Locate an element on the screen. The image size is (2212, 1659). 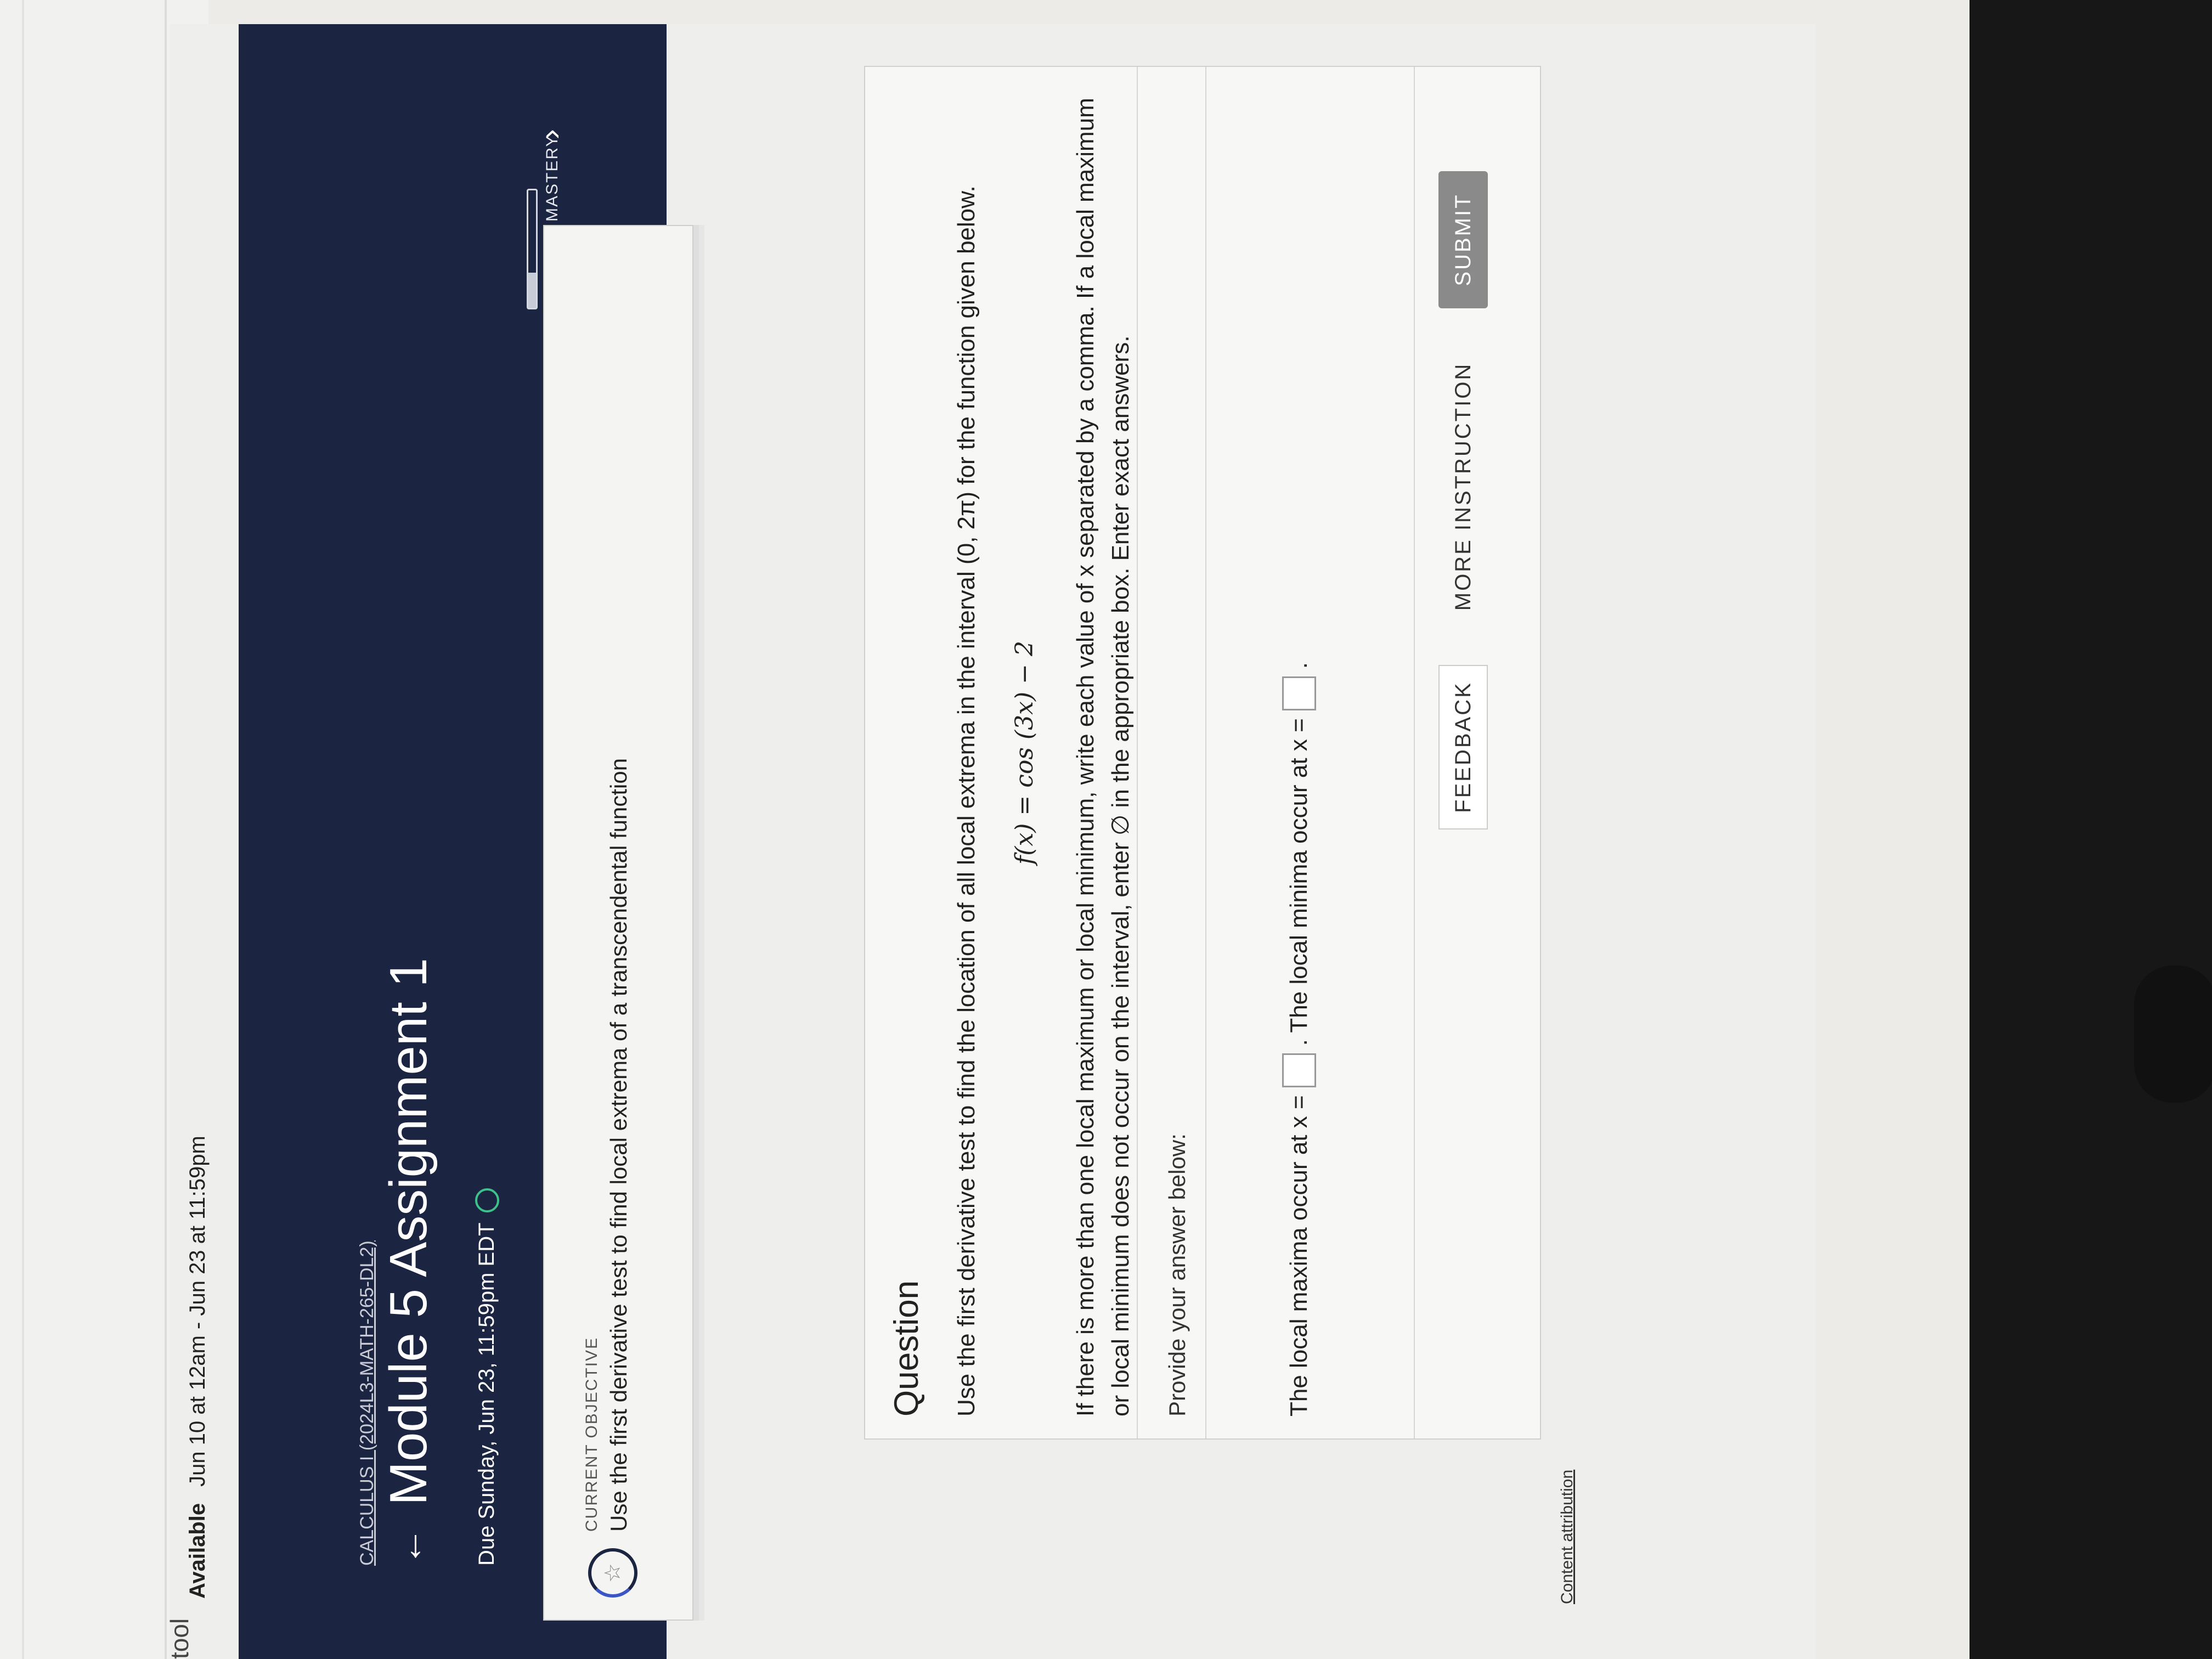
mastery-progress-fill is located at coordinates (532, 290).